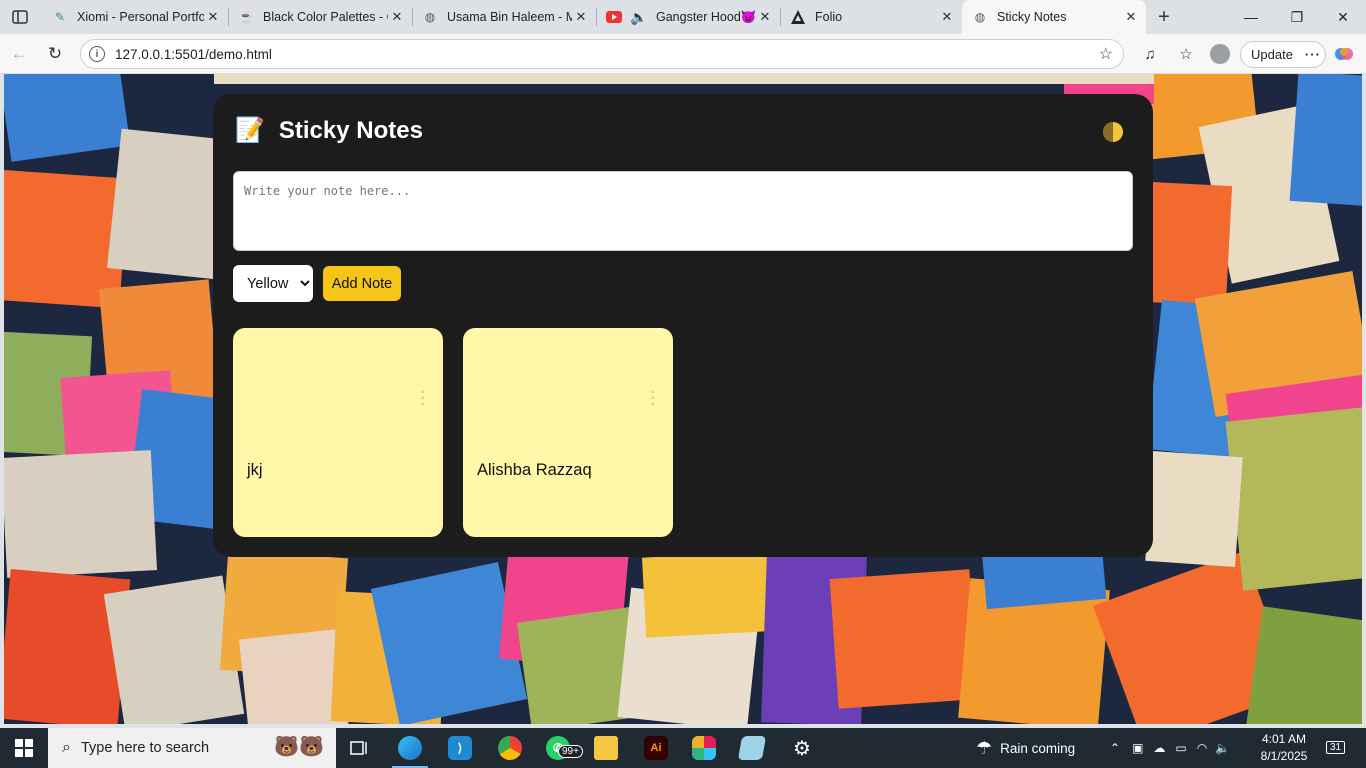  I want to click on add-note-button: Add Note, so click(362, 283).